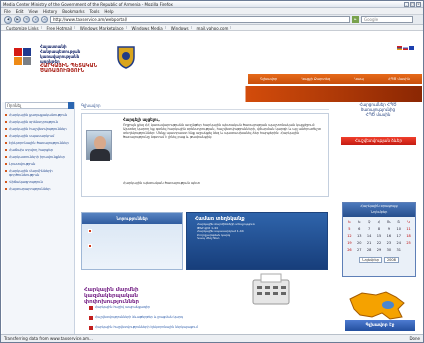 This screenshot has height=343, width=424. I want to click on sidebar-item: Հաճախ տրվող հարցեր, so click(40, 150).